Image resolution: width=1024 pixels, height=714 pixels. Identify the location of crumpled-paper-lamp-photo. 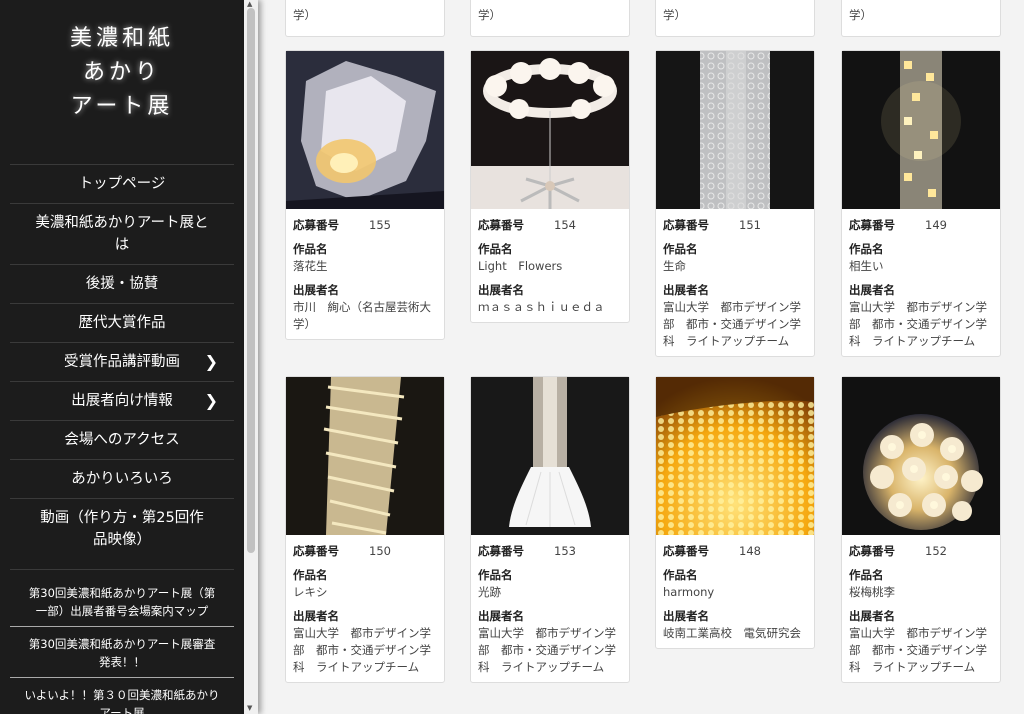
(365, 130).